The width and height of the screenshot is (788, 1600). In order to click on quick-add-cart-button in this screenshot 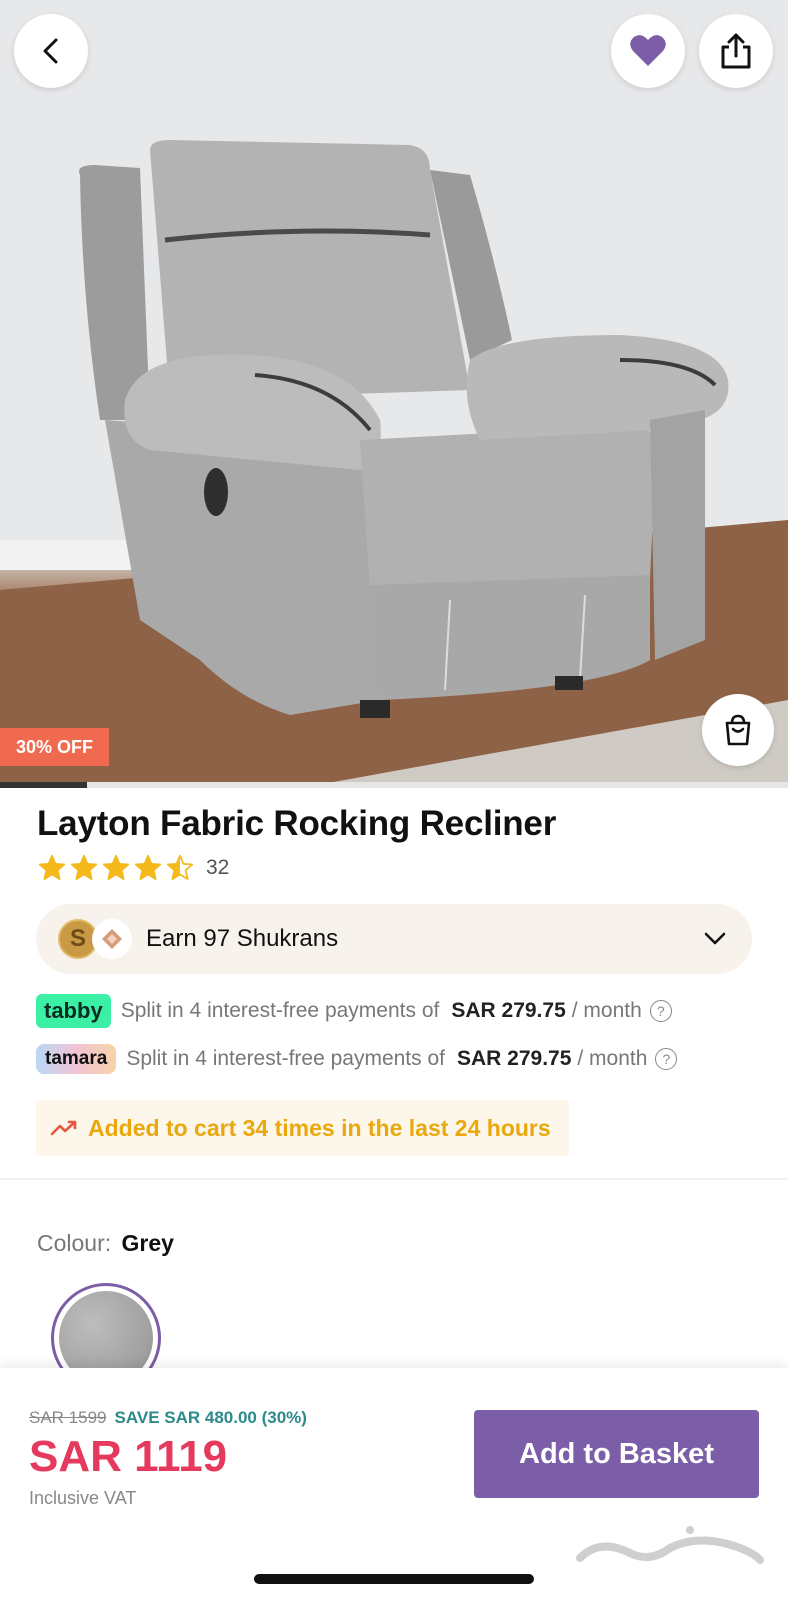, I will do `click(738, 730)`.